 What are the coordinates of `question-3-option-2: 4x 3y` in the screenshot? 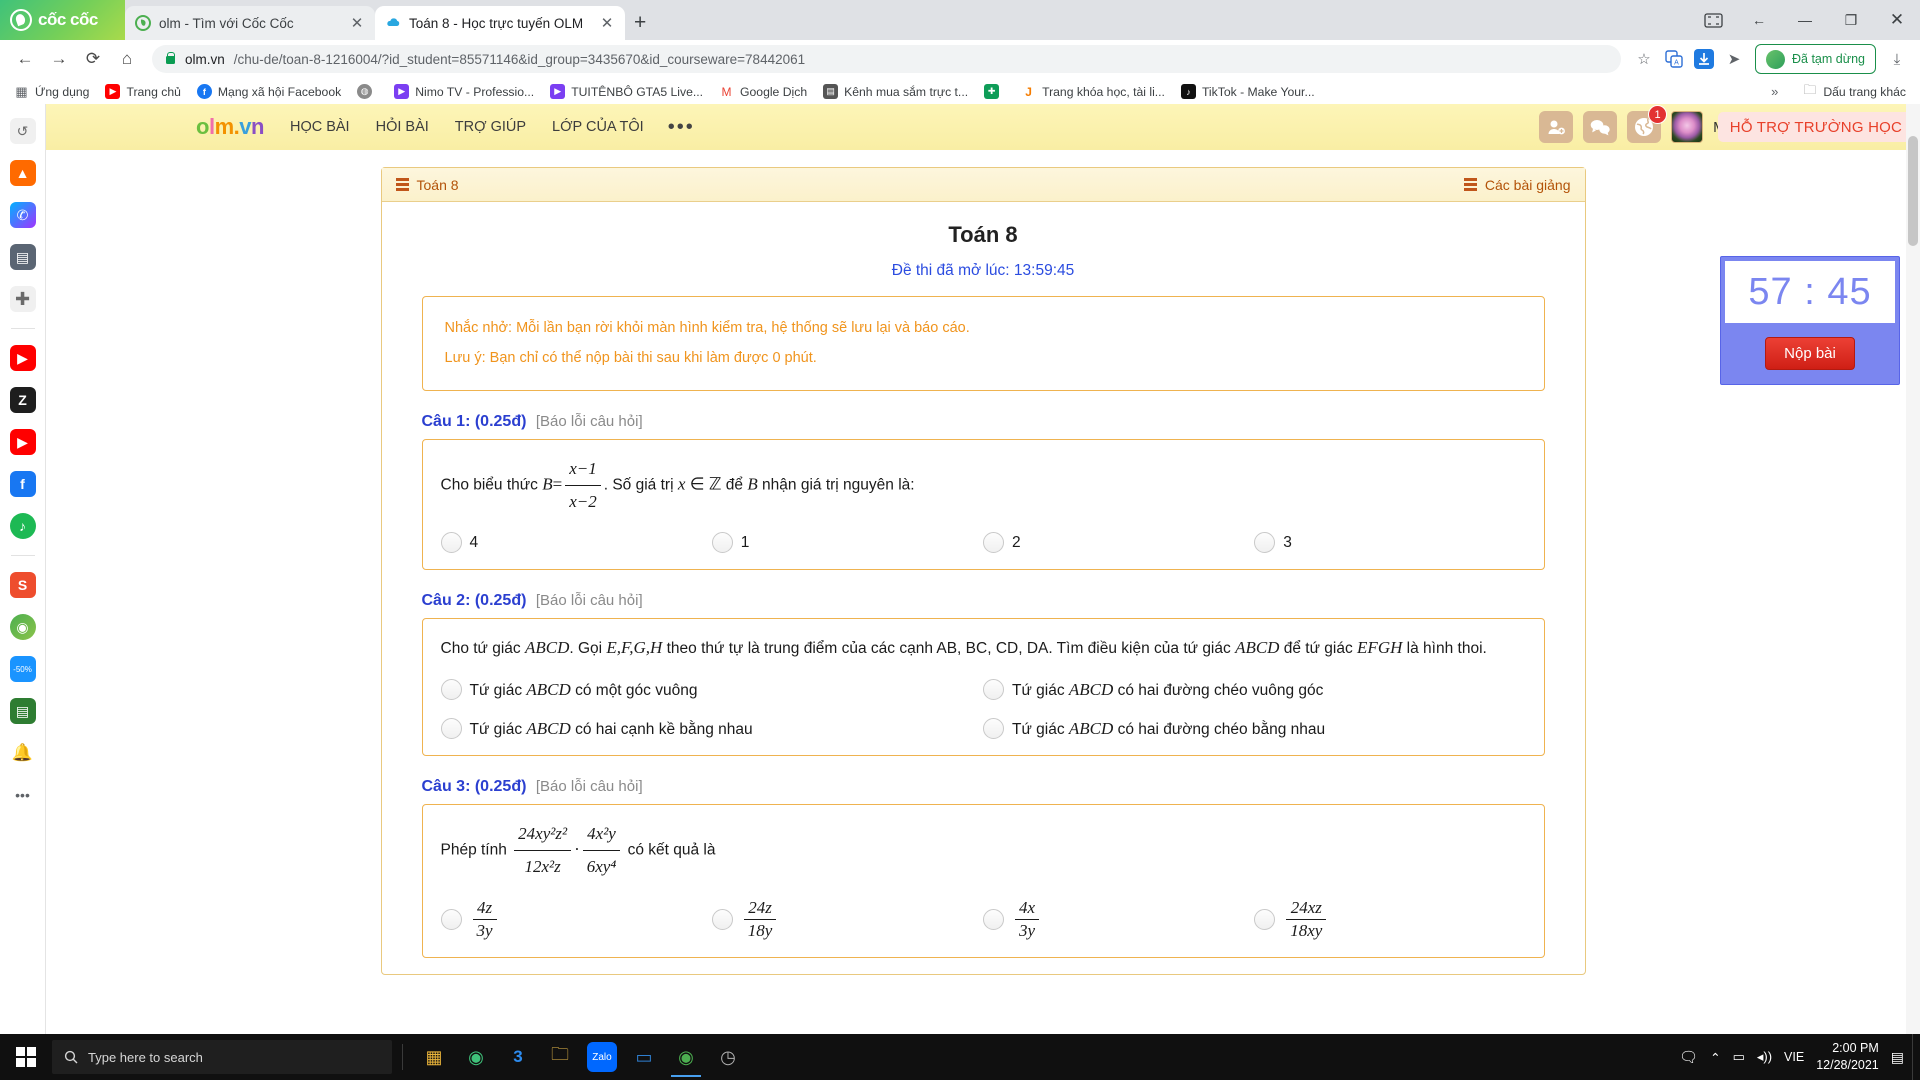 It's located at (1118, 919).